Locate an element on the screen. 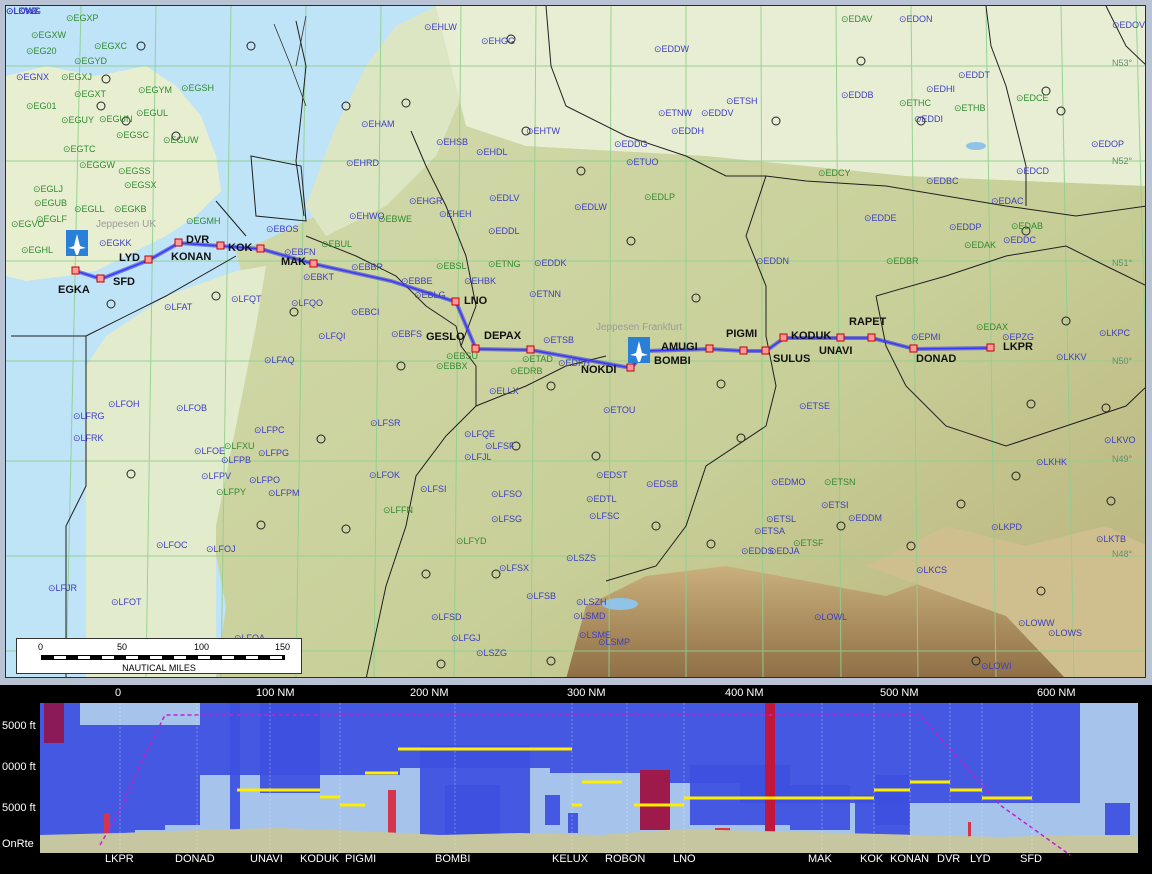  airport-label: ⊙LFOT is located at coordinates (126, 602).